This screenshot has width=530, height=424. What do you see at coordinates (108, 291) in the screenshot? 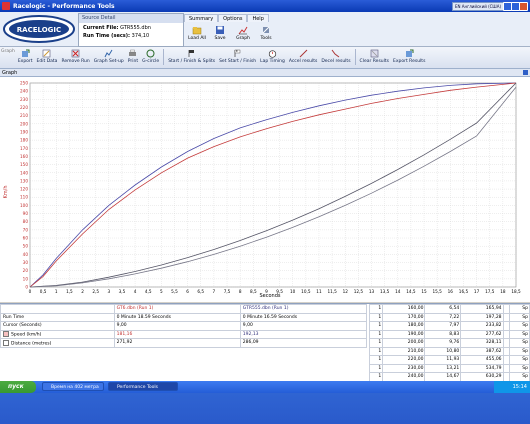
I see `x-tick-label: 3` at bounding box center [108, 291].